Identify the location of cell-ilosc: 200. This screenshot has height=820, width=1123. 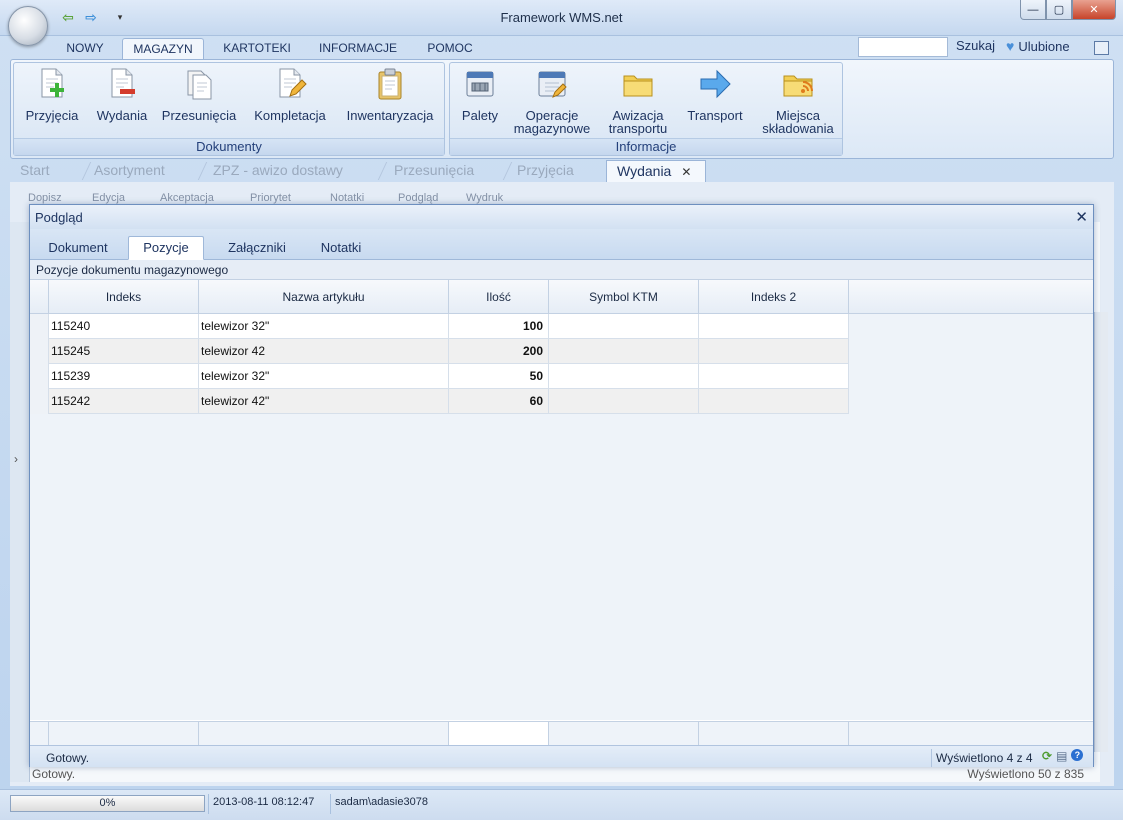
(499, 351).